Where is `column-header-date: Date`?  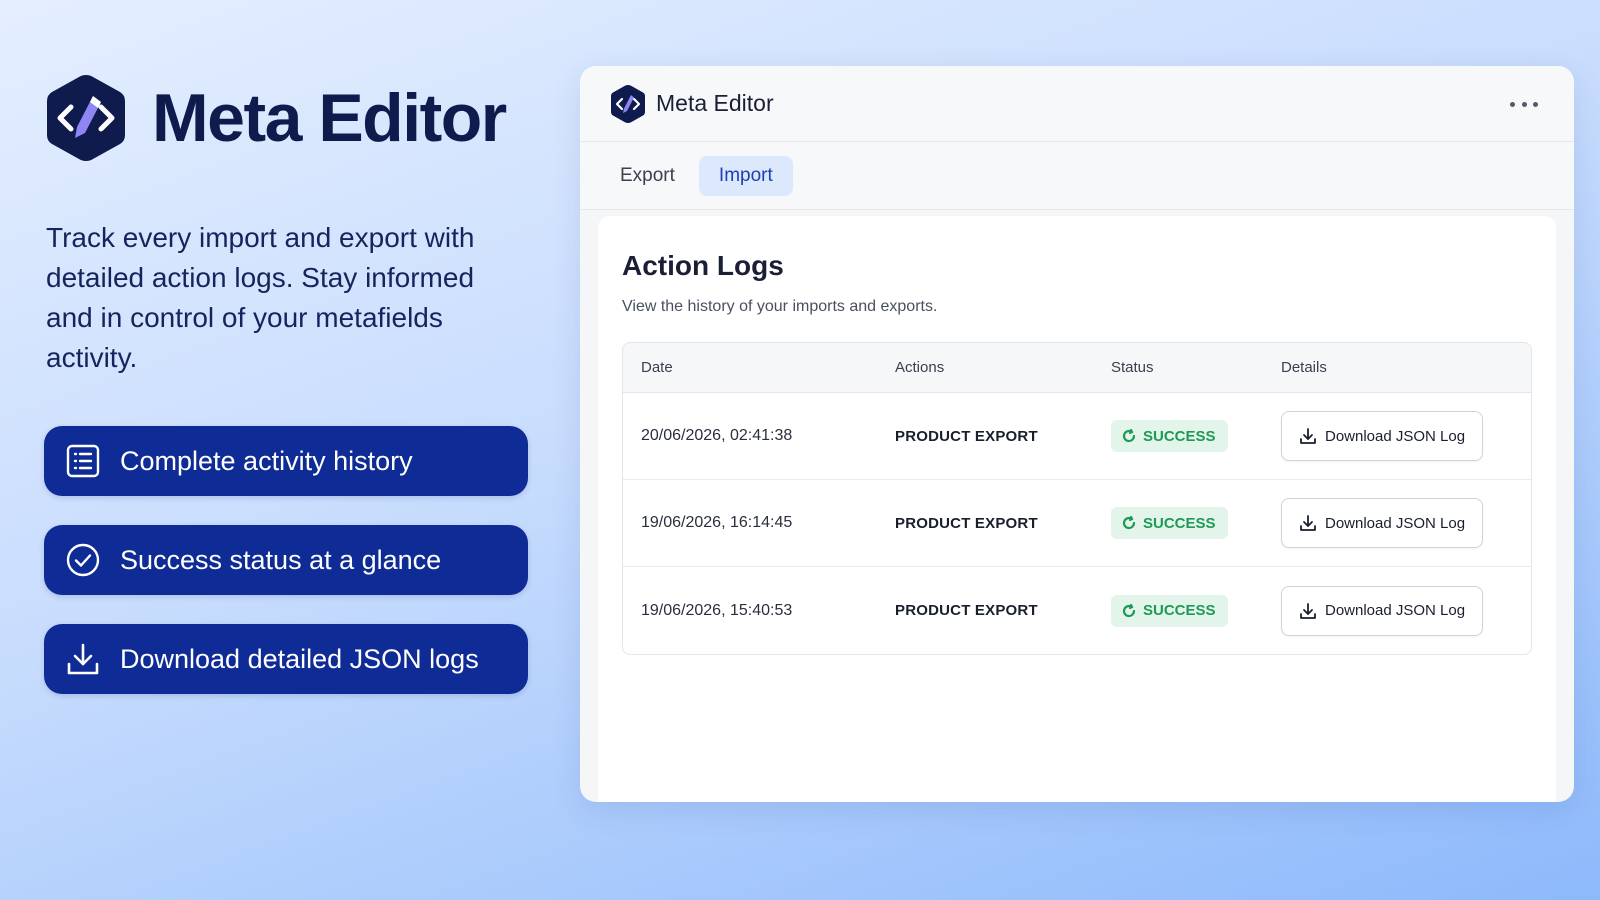
column-header-date: Date is located at coordinates (657, 367).